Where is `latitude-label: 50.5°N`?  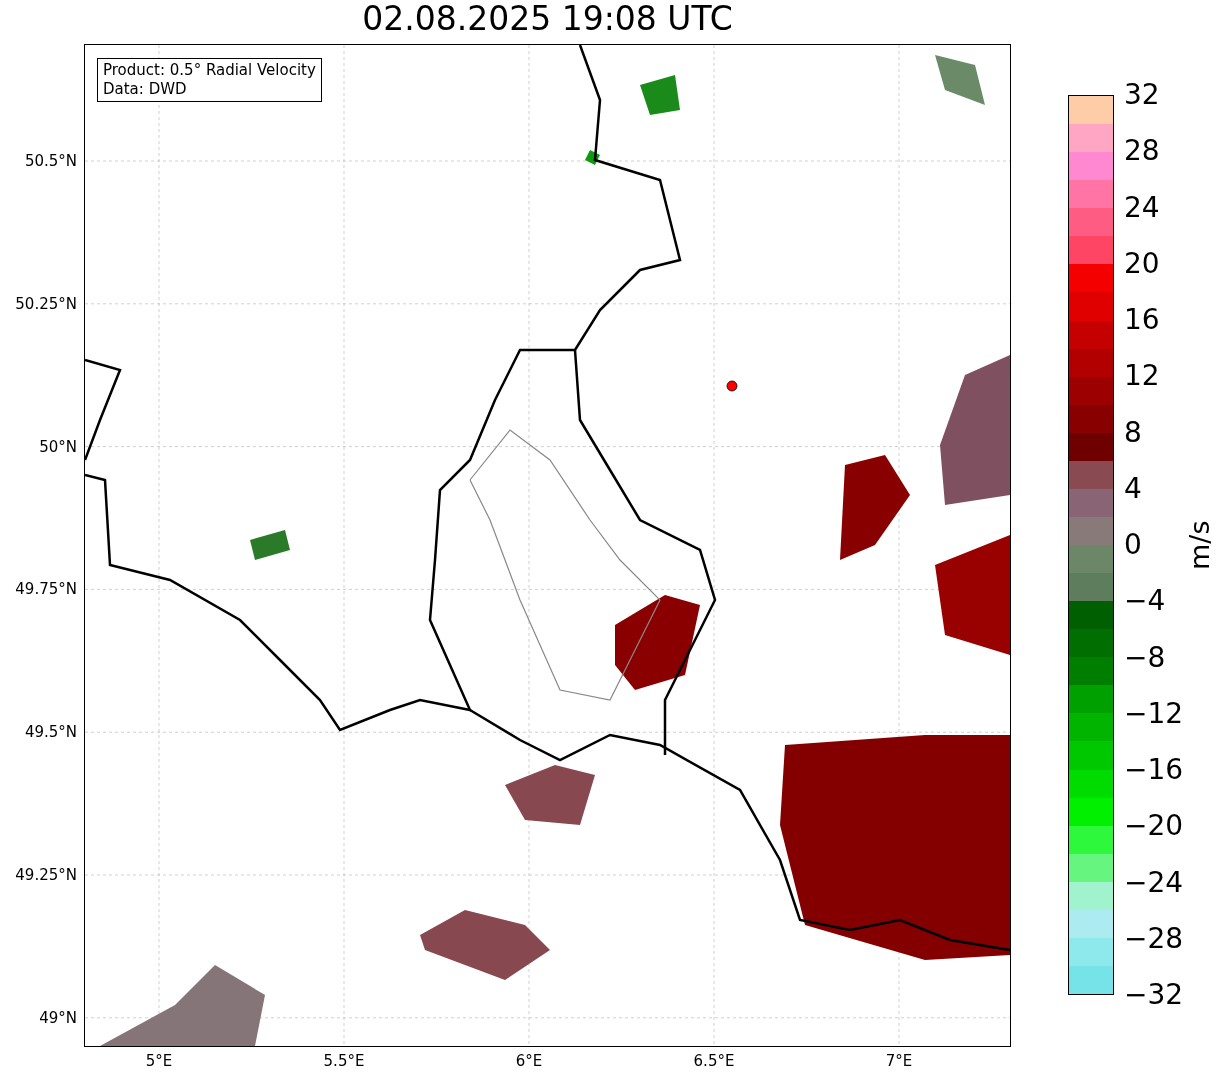 latitude-label: 50.5°N is located at coordinates (50, 161).